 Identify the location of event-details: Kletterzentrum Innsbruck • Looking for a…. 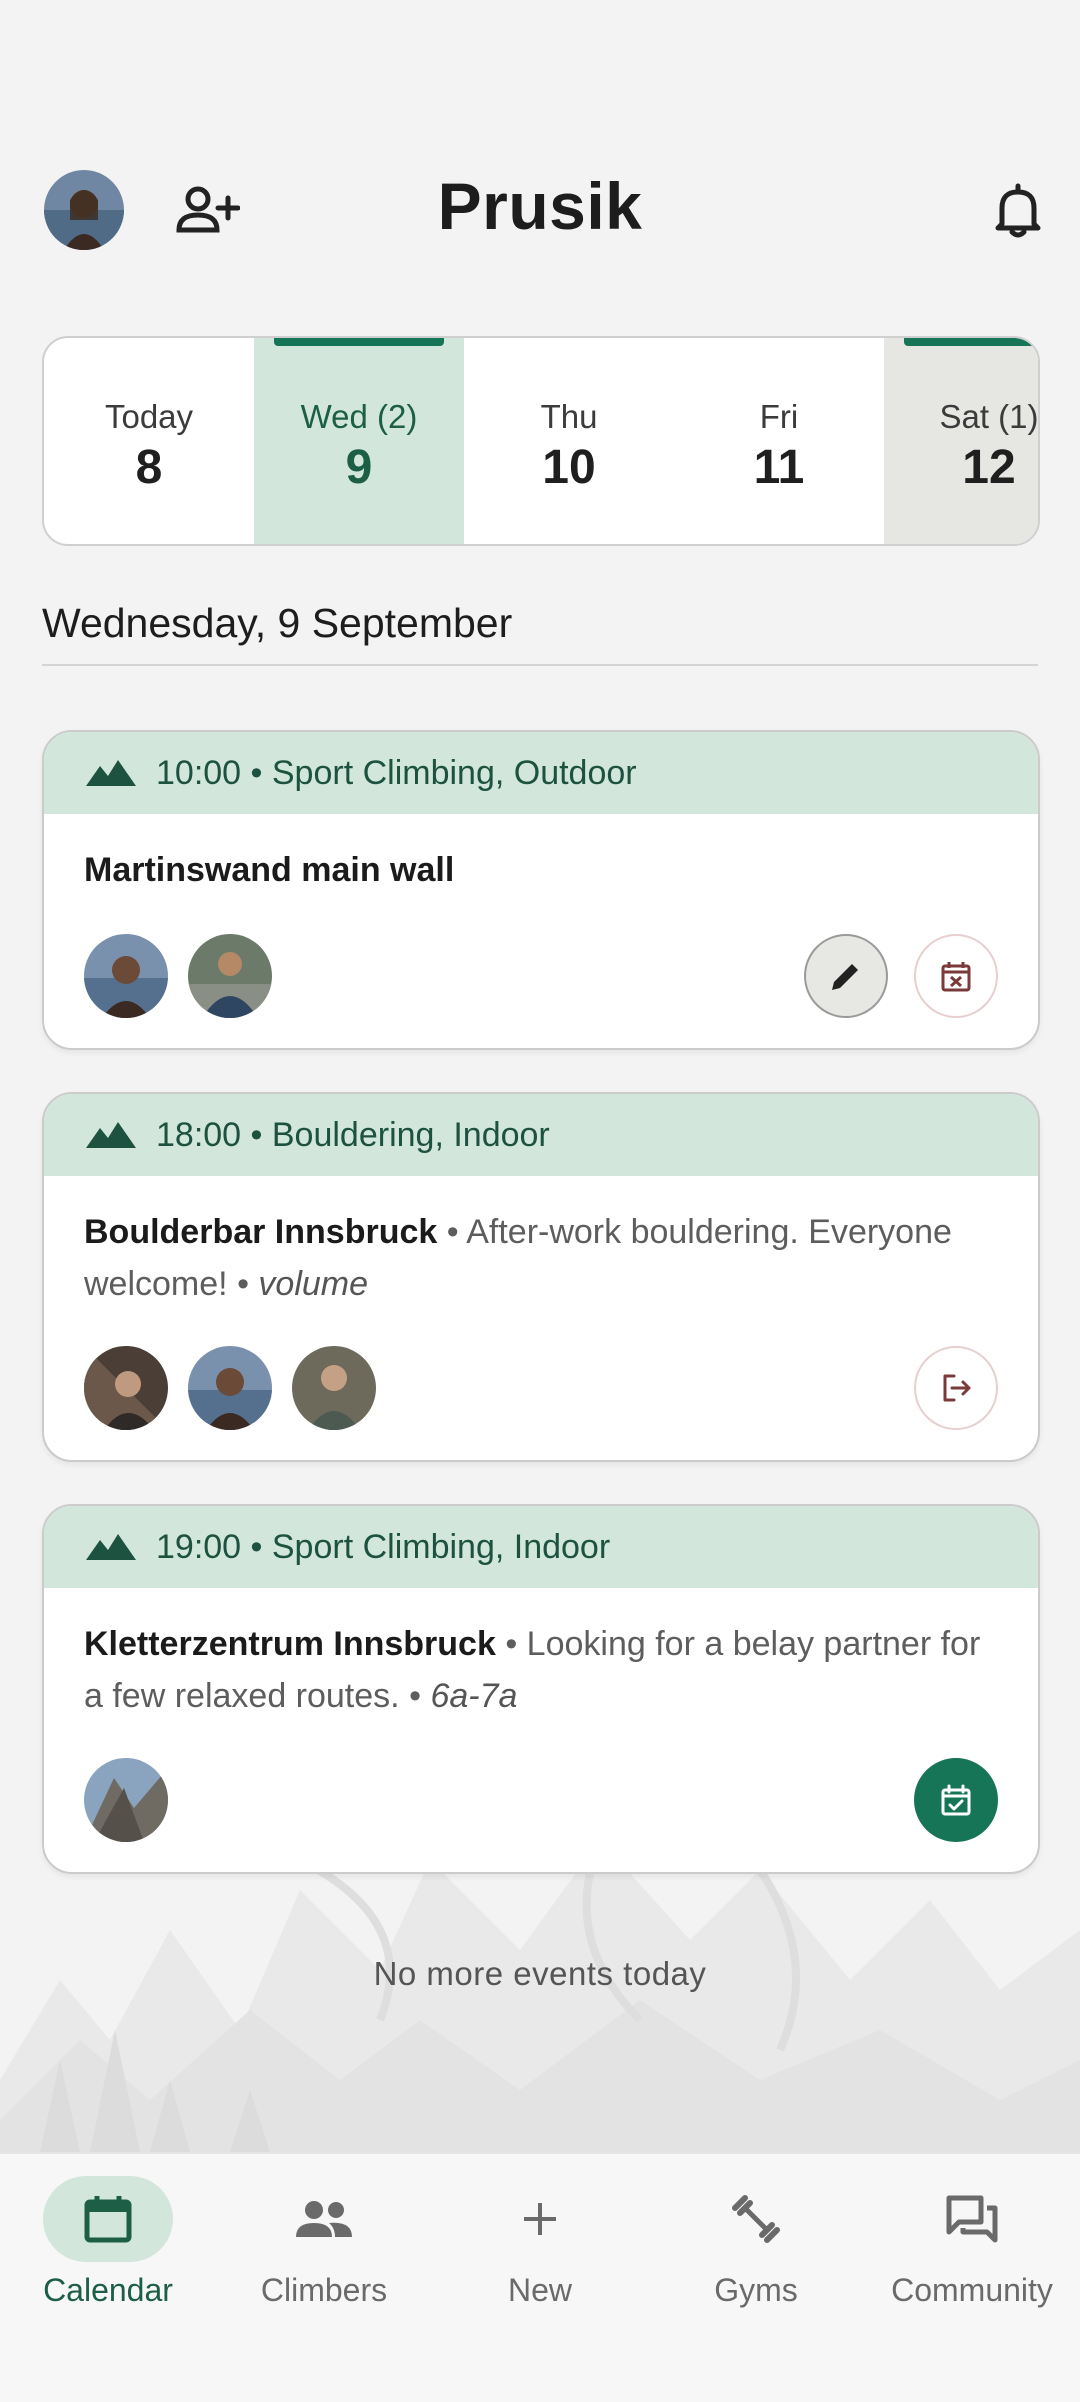
(541, 1655).